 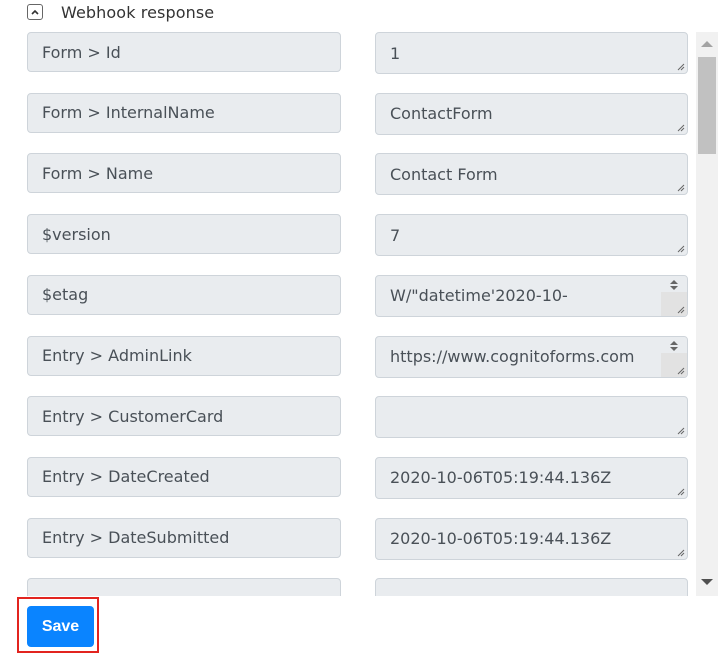 What do you see at coordinates (512, 356) in the screenshot?
I see `field-value-text: https://www.cognitoforms.com` at bounding box center [512, 356].